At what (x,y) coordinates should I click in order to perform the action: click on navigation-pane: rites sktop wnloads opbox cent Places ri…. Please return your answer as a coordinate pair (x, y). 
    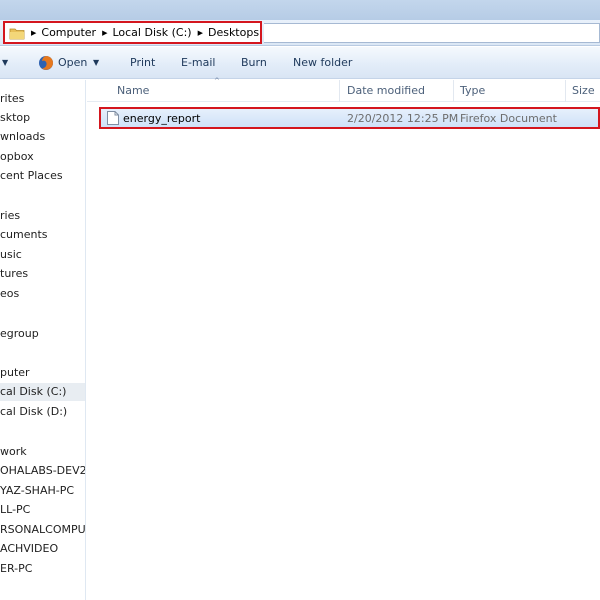
    Looking at the image, I should click on (43, 340).